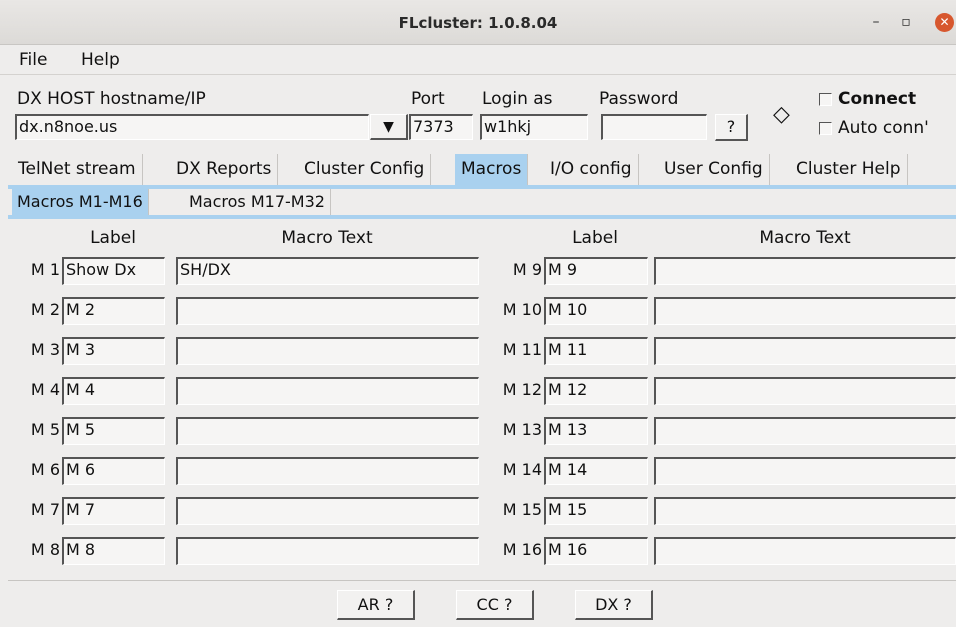 The width and height of the screenshot is (956, 627). I want to click on macro-id-label: M 10, so click(522, 309).